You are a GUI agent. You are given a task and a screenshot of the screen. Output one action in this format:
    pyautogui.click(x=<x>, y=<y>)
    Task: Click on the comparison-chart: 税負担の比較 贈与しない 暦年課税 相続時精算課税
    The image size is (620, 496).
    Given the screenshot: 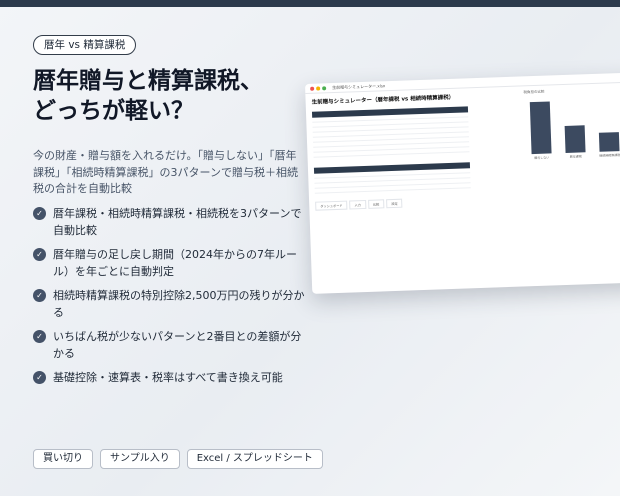 What is the action you would take?
    pyautogui.click(x=571, y=125)
    